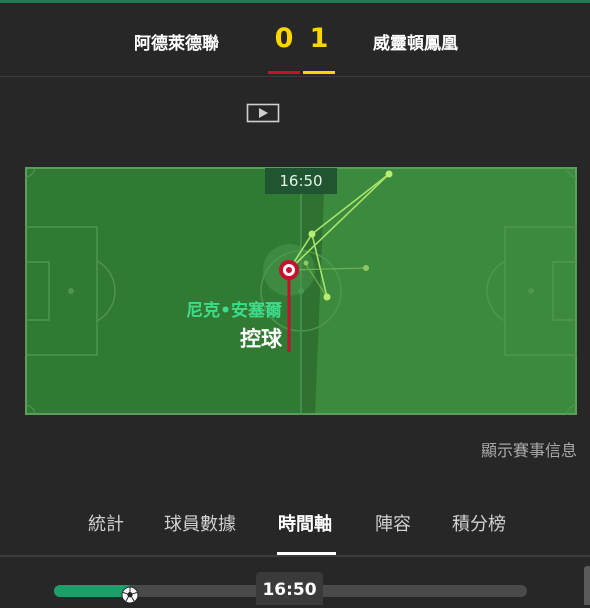 This screenshot has width=590, height=608. Describe the element at coordinates (295, 39) in the screenshot. I see `score-header: 阿德萊德聯 0 1 威靈頓鳳凰` at that location.